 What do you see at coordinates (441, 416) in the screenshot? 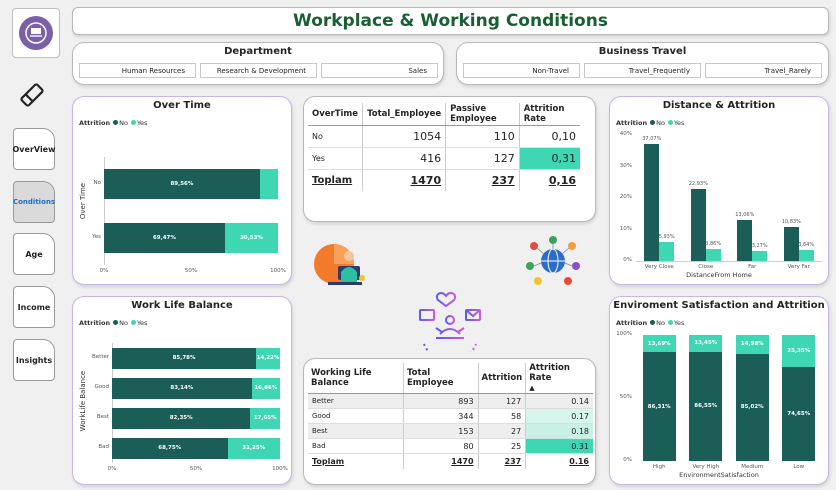
I see `table-cell: 344` at bounding box center [441, 416].